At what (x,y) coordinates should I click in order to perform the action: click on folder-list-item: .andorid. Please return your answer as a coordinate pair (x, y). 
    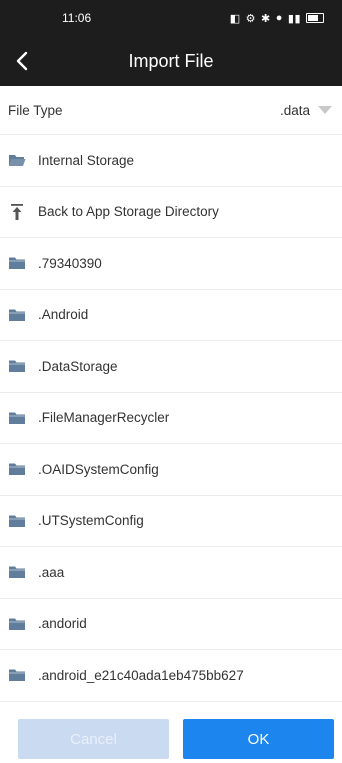
    Looking at the image, I should click on (171, 624).